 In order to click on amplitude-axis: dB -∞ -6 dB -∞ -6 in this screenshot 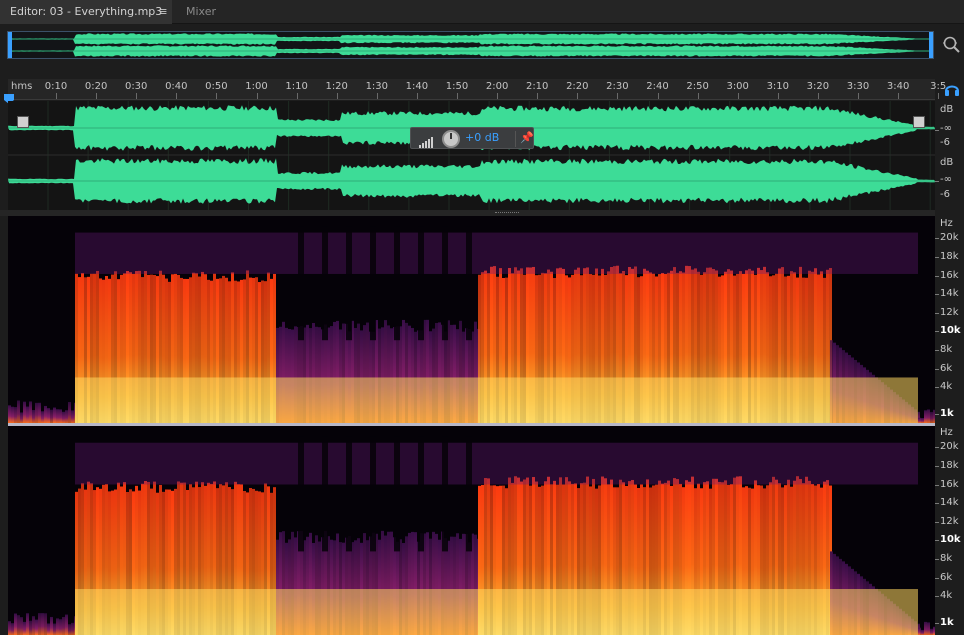, I will do `click(949, 155)`.